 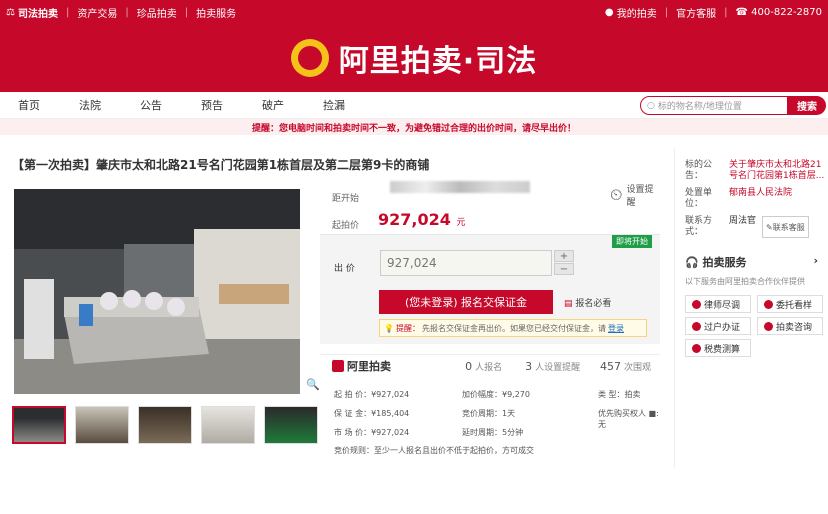 I want to click on login-tip: 💡 提醒： 先报名交保证金再出价。如果您已经交付保证金，请 登录, so click(x=513, y=328).